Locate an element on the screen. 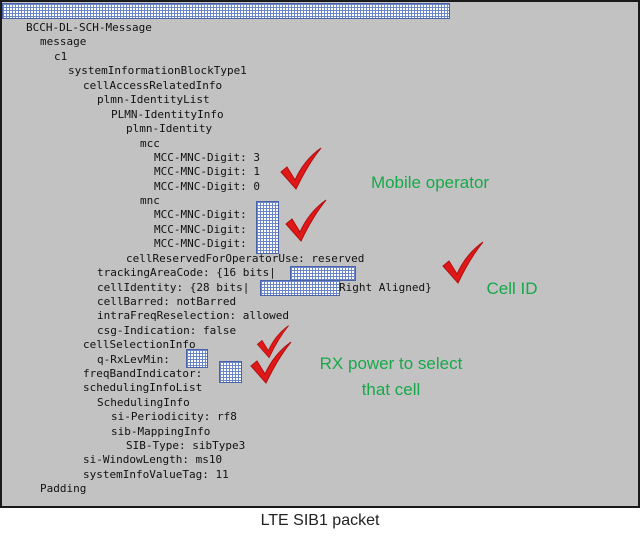 The height and width of the screenshot is (550, 640). mcc-digit-3: MCC-MNC-Digit: 0 is located at coordinates (207, 187).